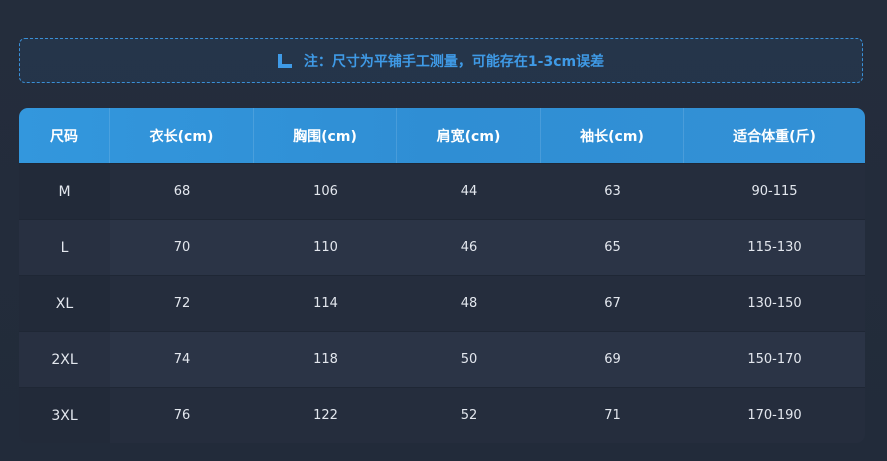  I want to click on cell-shoulder: 52, so click(469, 415).